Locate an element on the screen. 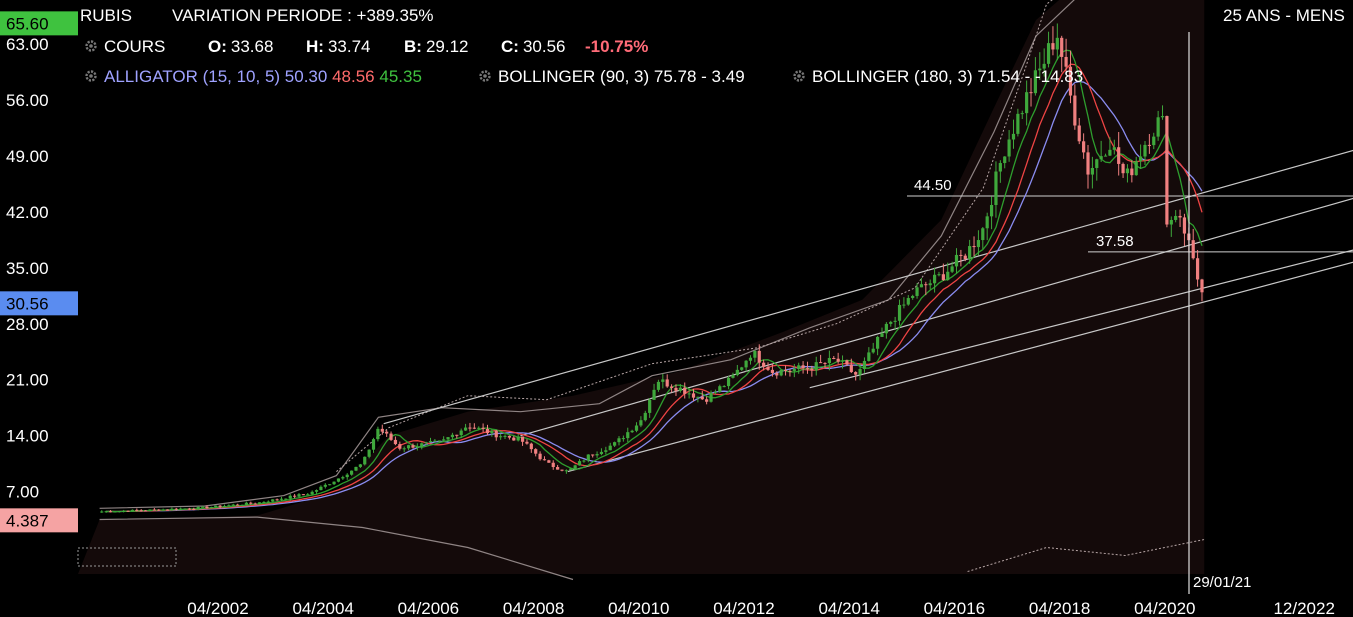  bollinger180-label: BOLLINGER (180, 3) is located at coordinates (892, 76).